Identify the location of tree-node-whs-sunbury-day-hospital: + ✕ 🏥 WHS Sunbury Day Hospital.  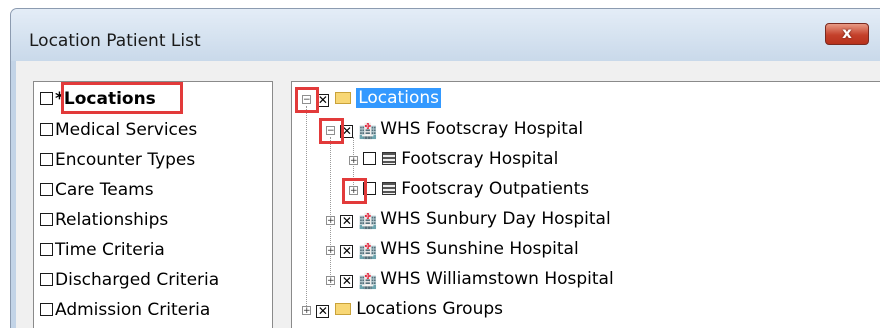
(468, 219).